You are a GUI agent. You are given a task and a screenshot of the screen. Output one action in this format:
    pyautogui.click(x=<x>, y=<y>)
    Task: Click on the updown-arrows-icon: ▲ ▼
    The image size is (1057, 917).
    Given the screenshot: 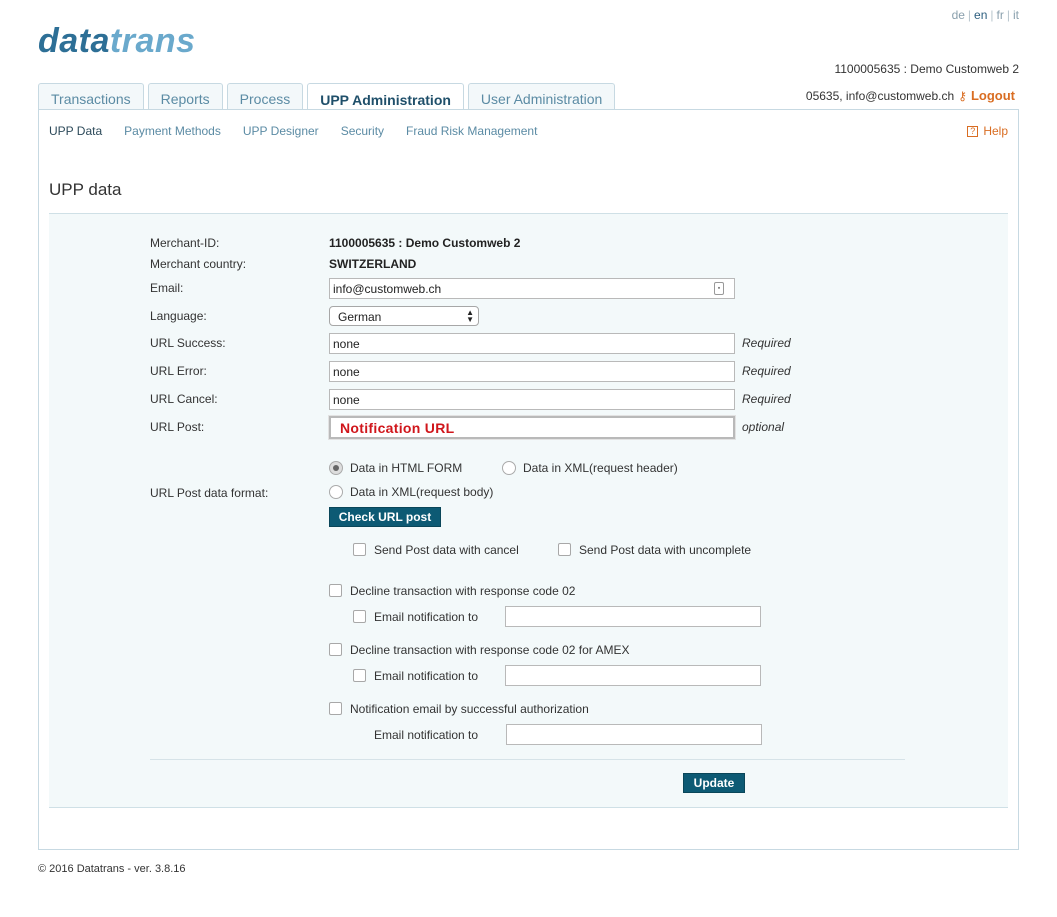 What is the action you would take?
    pyautogui.click(x=470, y=316)
    